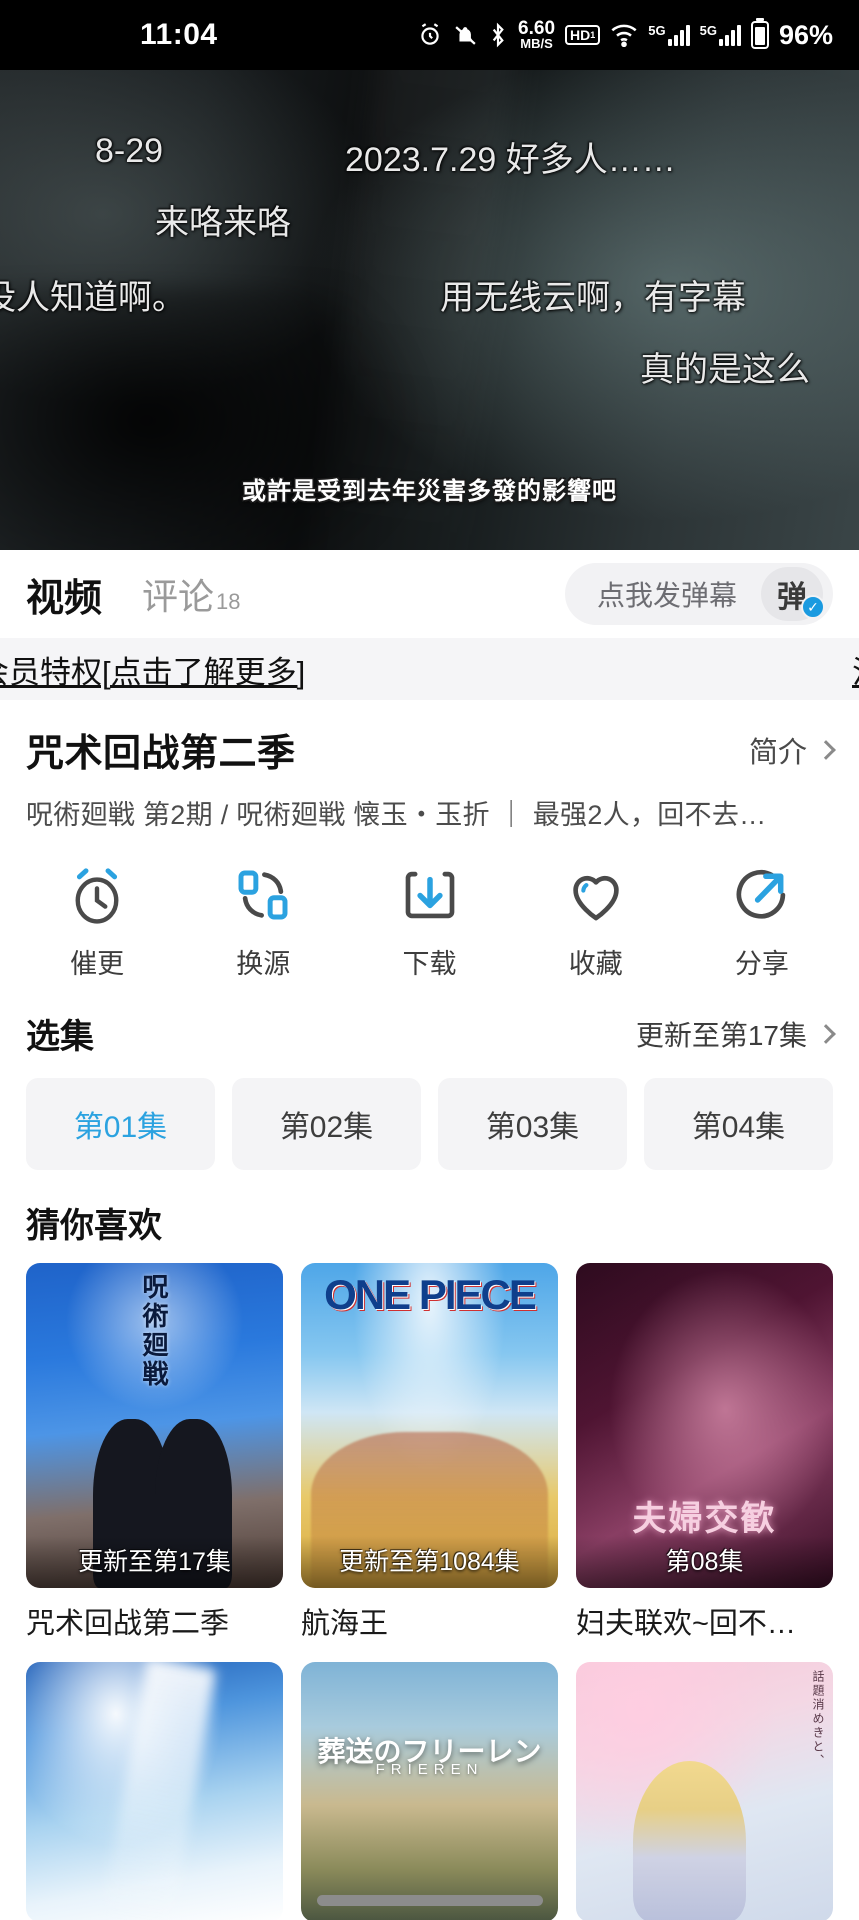 Image resolution: width=859 pixels, height=1920 pixels. What do you see at coordinates (818, 1719) in the screenshot?
I see `poster-vertical-text: 話題消めきと、` at bounding box center [818, 1719].